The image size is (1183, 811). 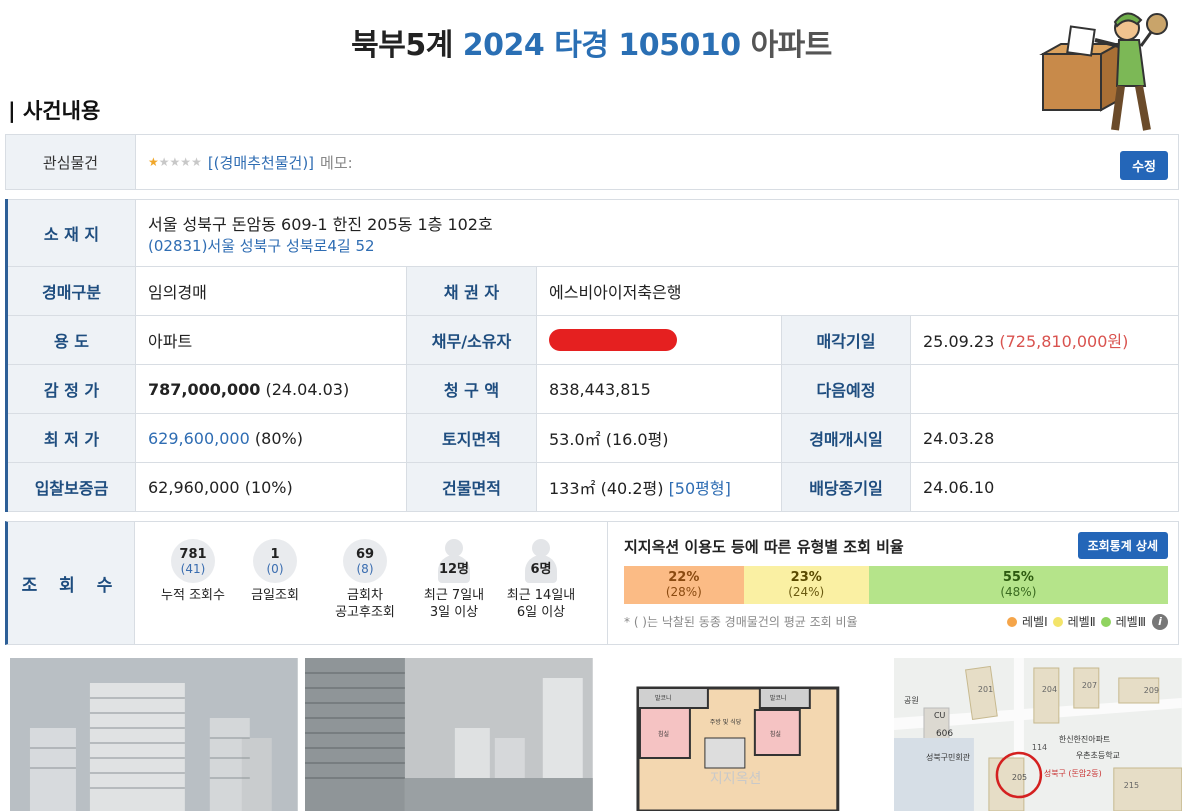 What do you see at coordinates (71, 487) in the screenshot?
I see `deposit-label: 입찰보증금` at bounding box center [71, 487].